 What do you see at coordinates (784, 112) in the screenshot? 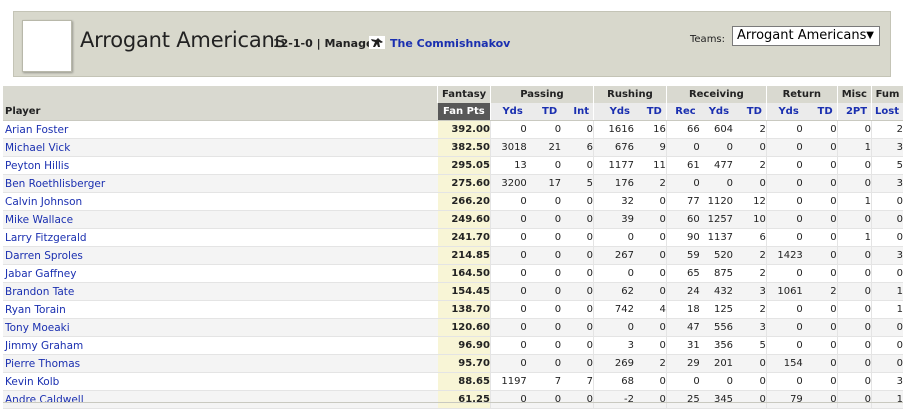
I see `col-ret-yds: Yds` at bounding box center [784, 112].